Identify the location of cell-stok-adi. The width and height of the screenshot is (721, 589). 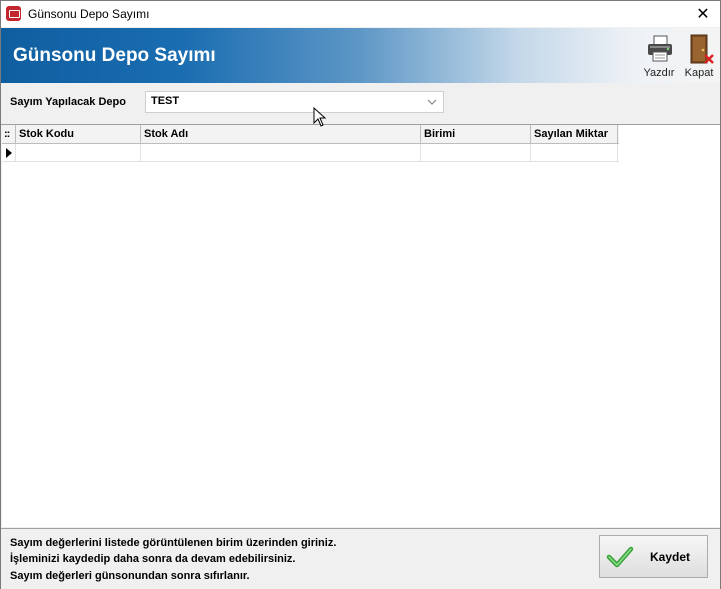
(281, 152).